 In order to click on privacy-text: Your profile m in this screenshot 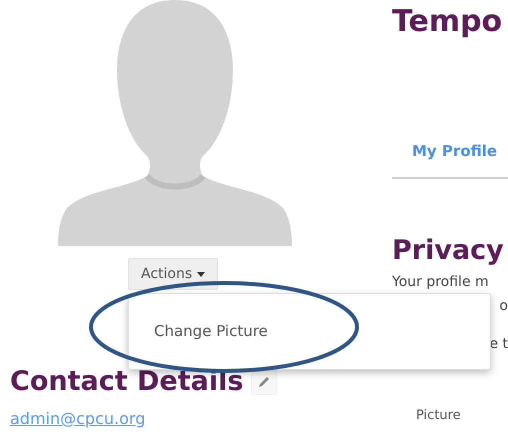, I will do `click(441, 282)`.